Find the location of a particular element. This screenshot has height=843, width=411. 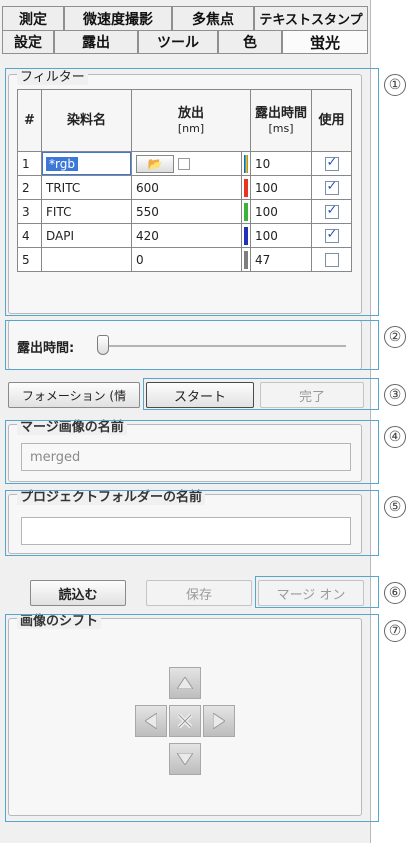

exposure-slider-track is located at coordinates (223, 346).